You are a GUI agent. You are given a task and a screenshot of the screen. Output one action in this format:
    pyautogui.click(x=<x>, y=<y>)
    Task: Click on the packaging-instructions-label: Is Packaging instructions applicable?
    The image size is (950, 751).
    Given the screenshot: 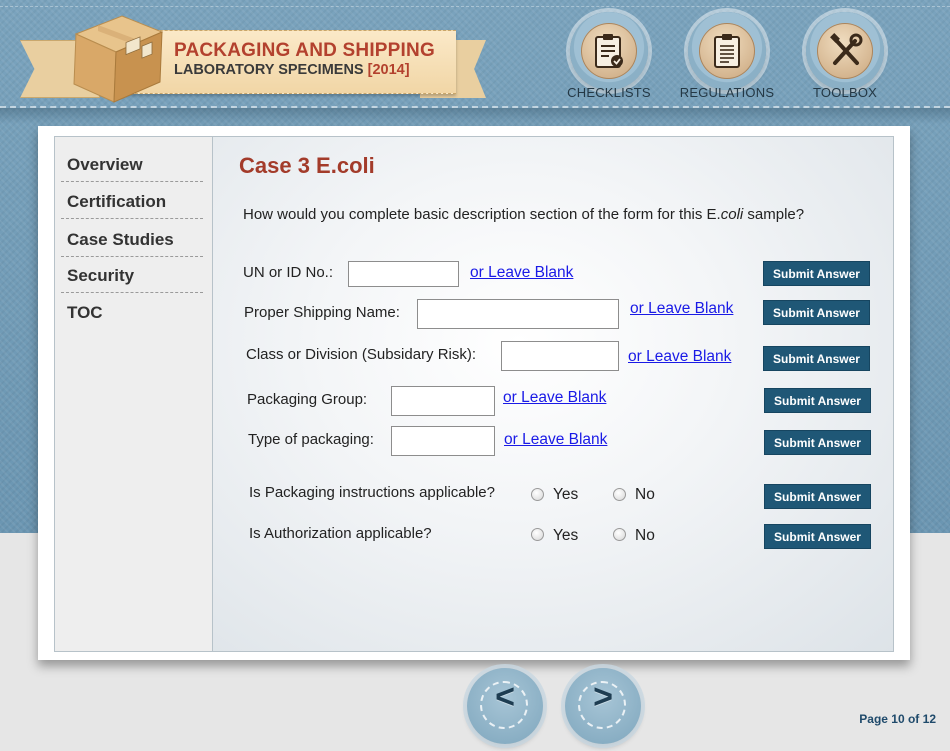 What is the action you would take?
    pyautogui.click(x=372, y=492)
    